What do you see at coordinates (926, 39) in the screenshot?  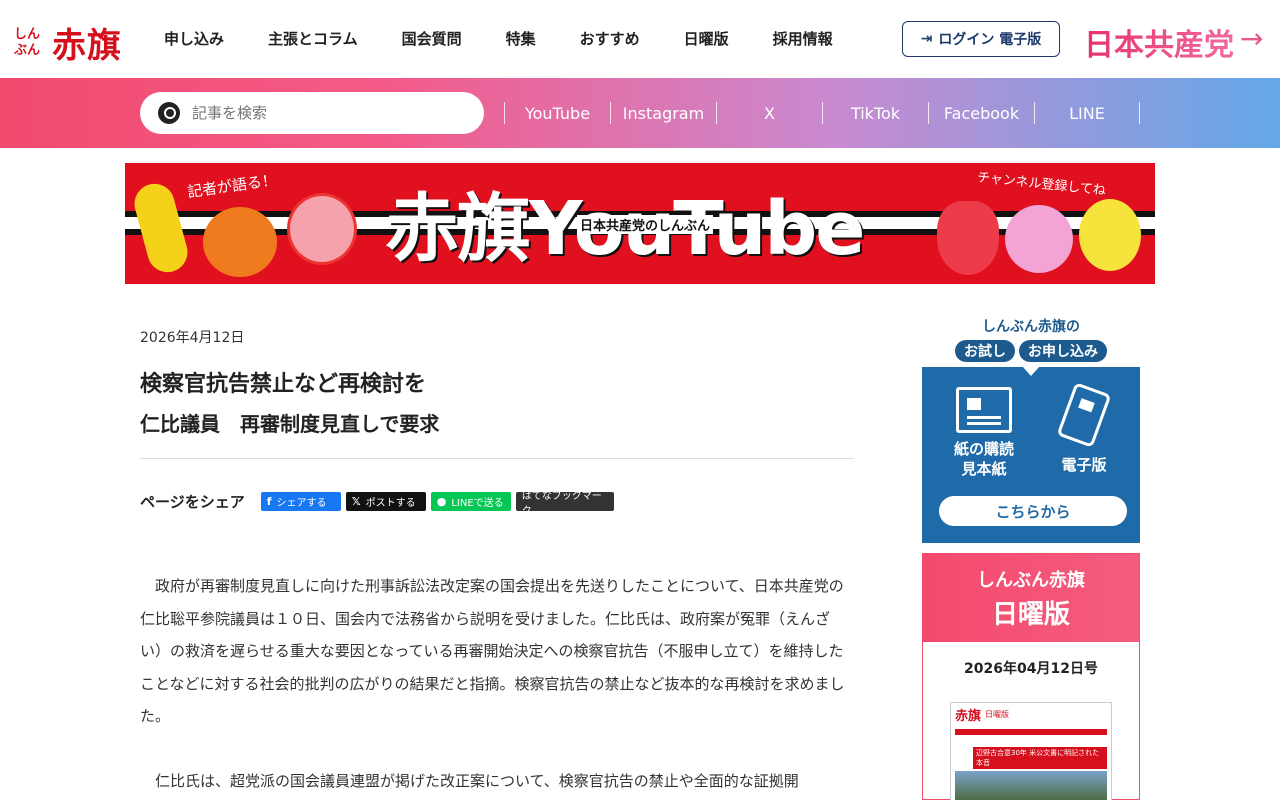 I see `login-icon: ⇥` at bounding box center [926, 39].